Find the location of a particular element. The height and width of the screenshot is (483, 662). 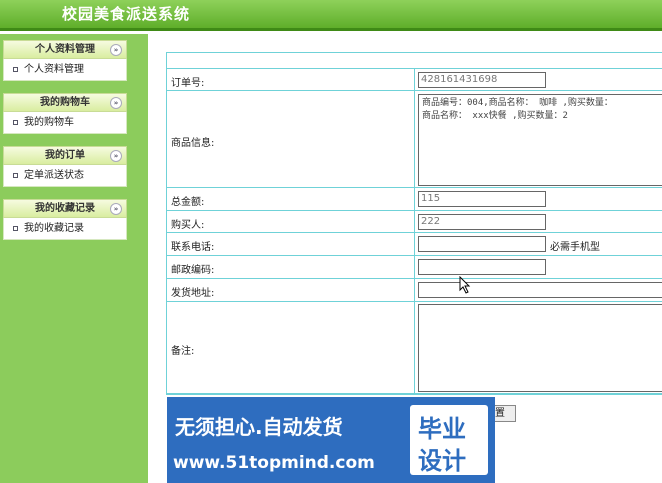

watermark-slogan: 无须担心.自动发货 is located at coordinates (259, 427).